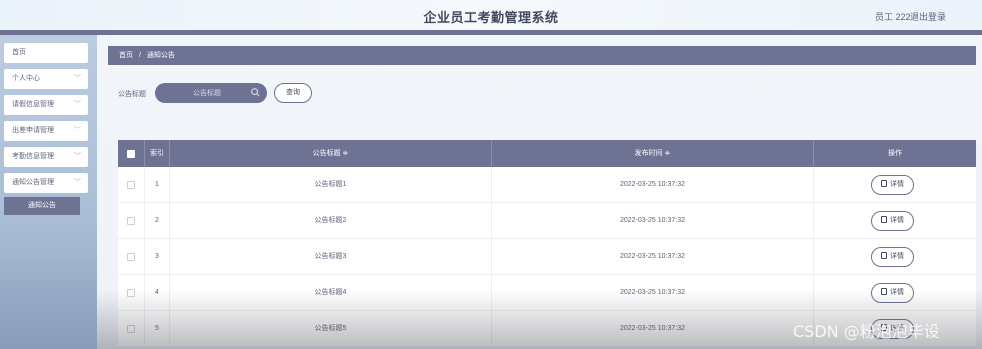 This screenshot has width=982, height=349. What do you see at coordinates (157, 293) in the screenshot?
I see `index-cell: 4` at bounding box center [157, 293].